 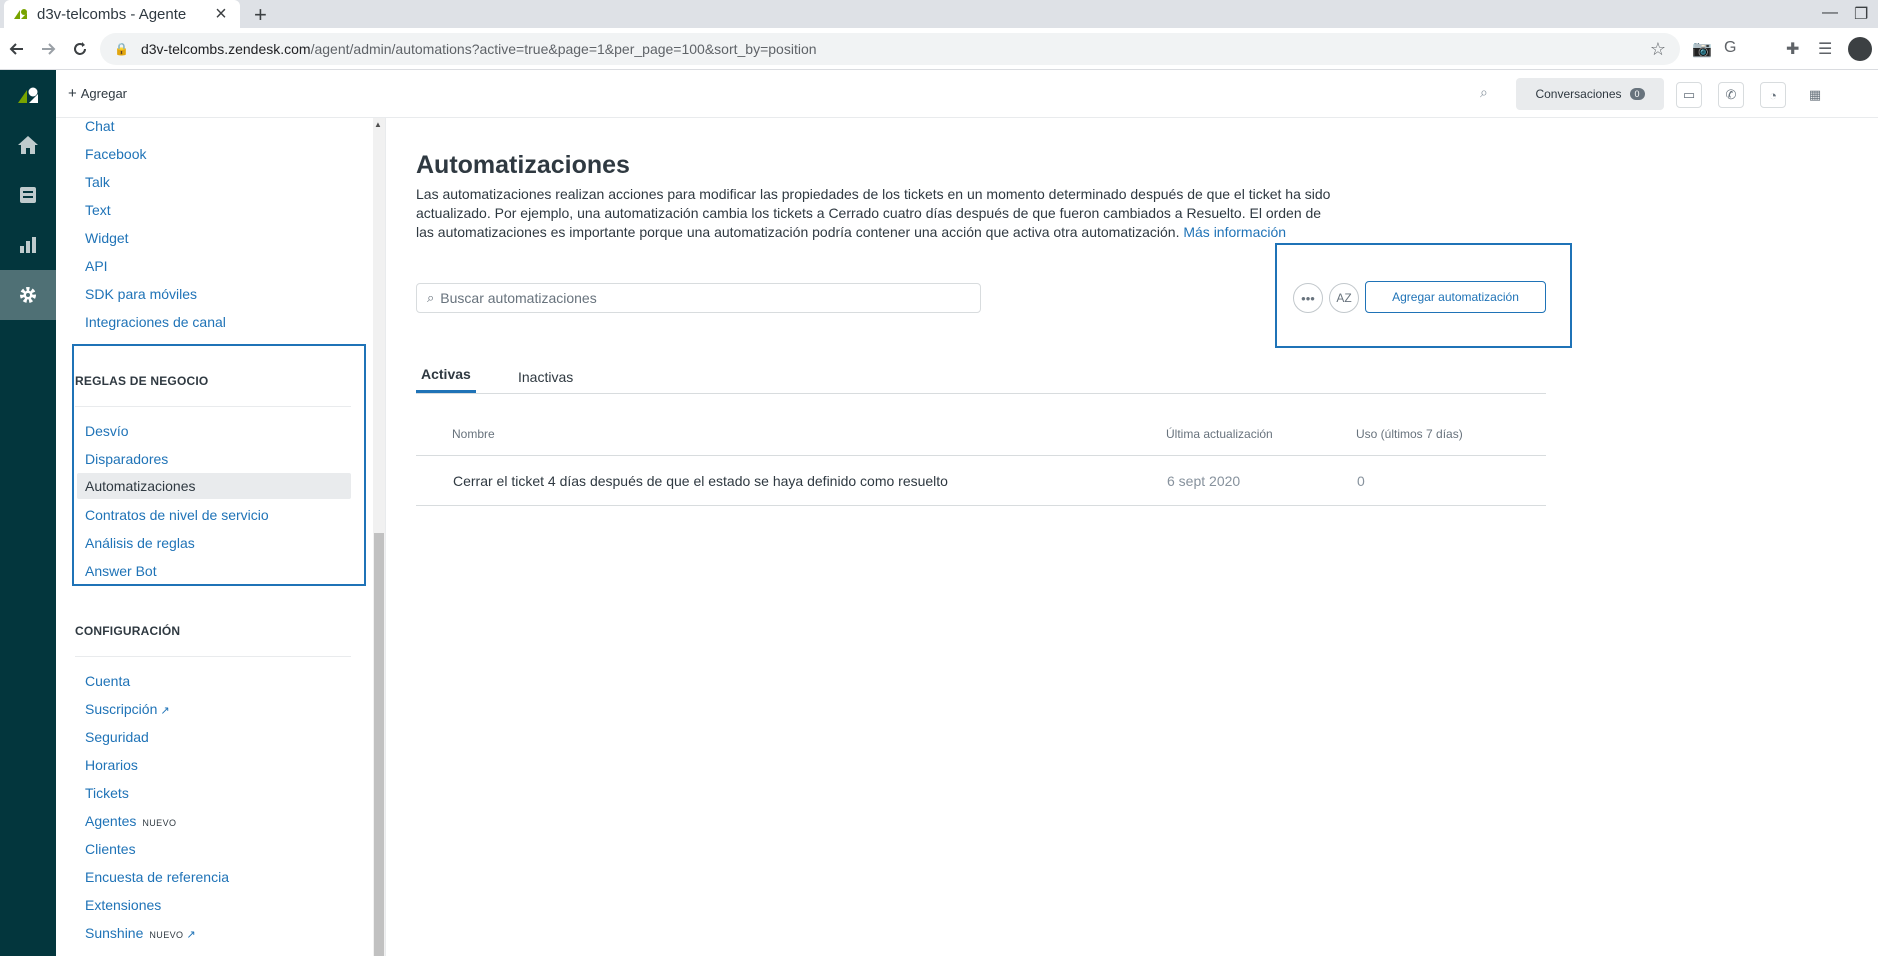 I want to click on bookmark-star-icon: ☆, so click(x=1658, y=49).